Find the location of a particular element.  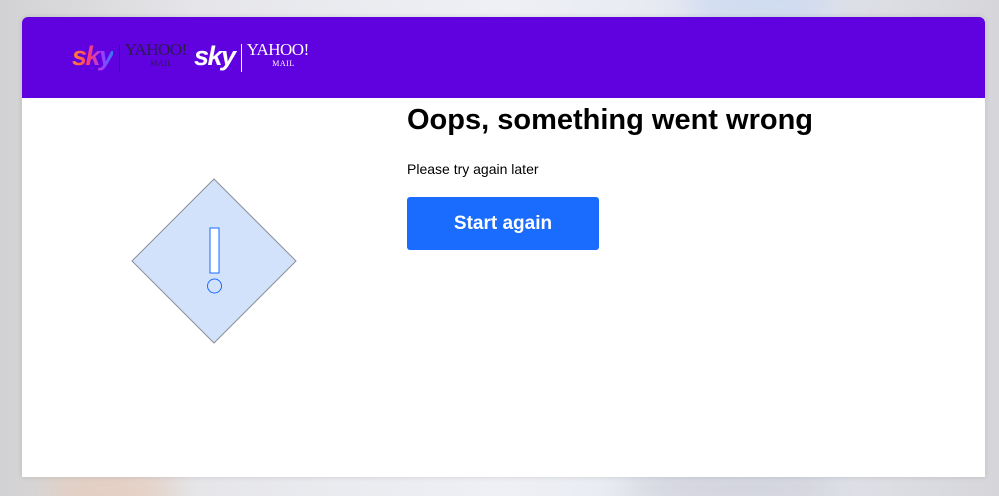

warning-diamond-icon is located at coordinates (214, 261).